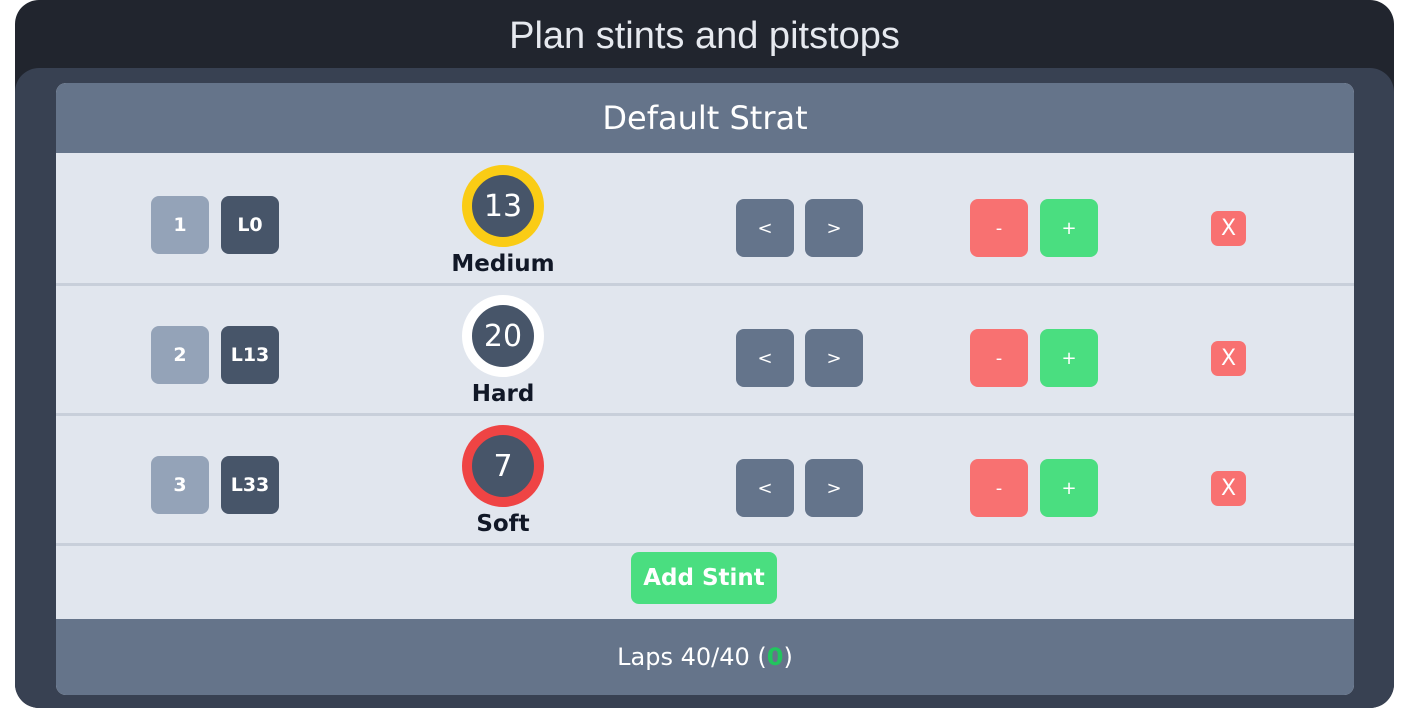 The image size is (1409, 713). What do you see at coordinates (503, 524) in the screenshot?
I see `tyre-compound-name: Soft` at bounding box center [503, 524].